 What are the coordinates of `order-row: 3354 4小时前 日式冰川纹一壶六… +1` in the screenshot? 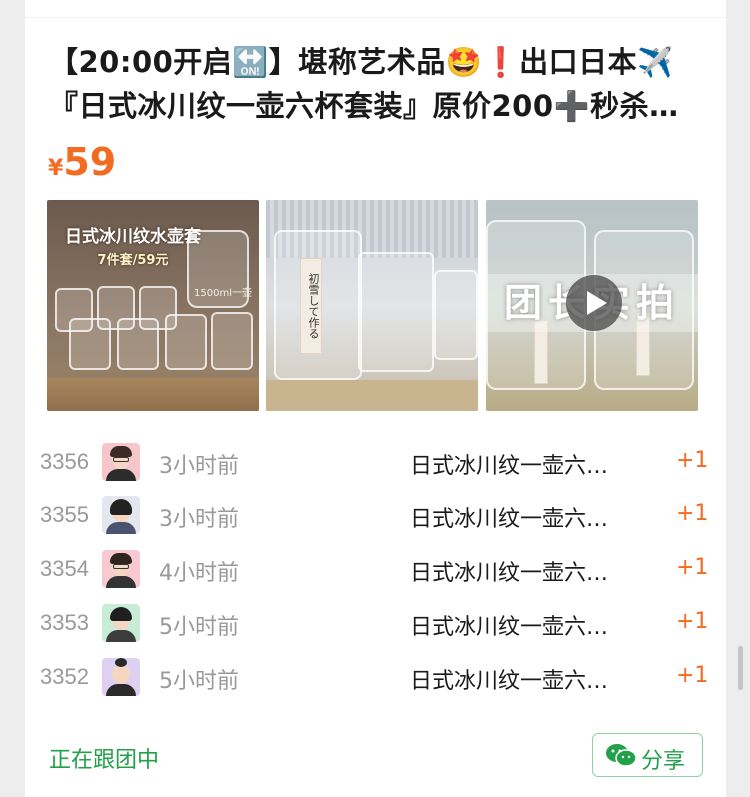 It's located at (375, 569).